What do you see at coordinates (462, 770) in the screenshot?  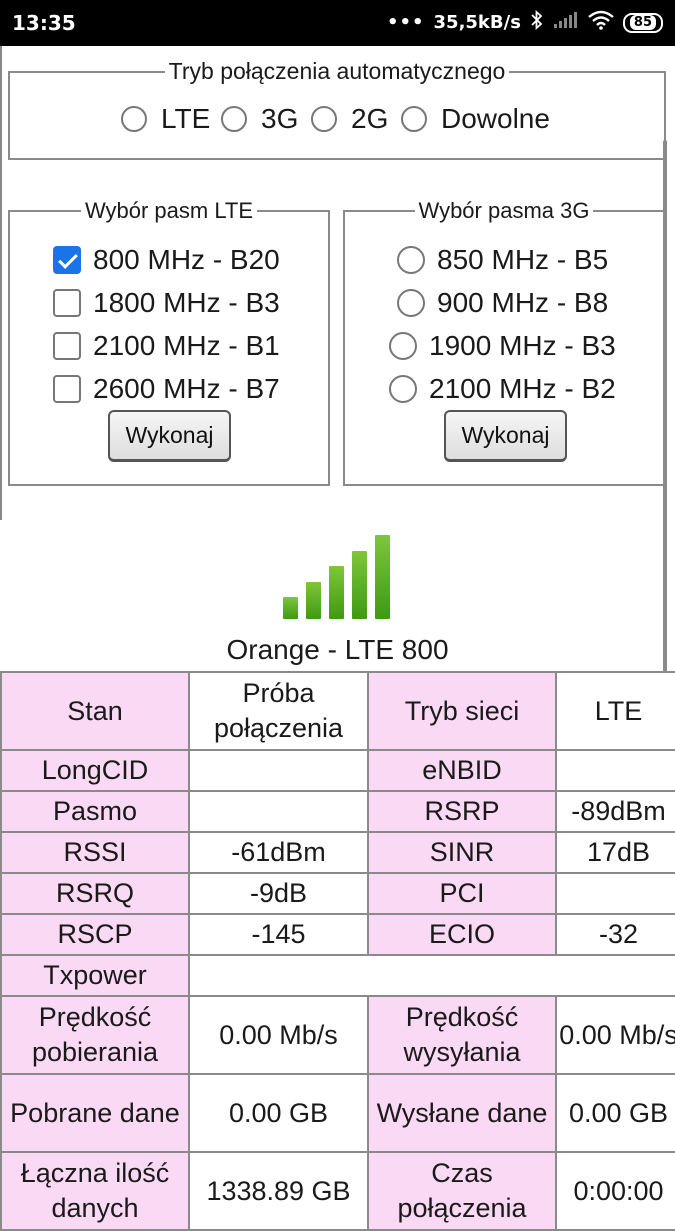 I see `table-key-cell: eNBID` at bounding box center [462, 770].